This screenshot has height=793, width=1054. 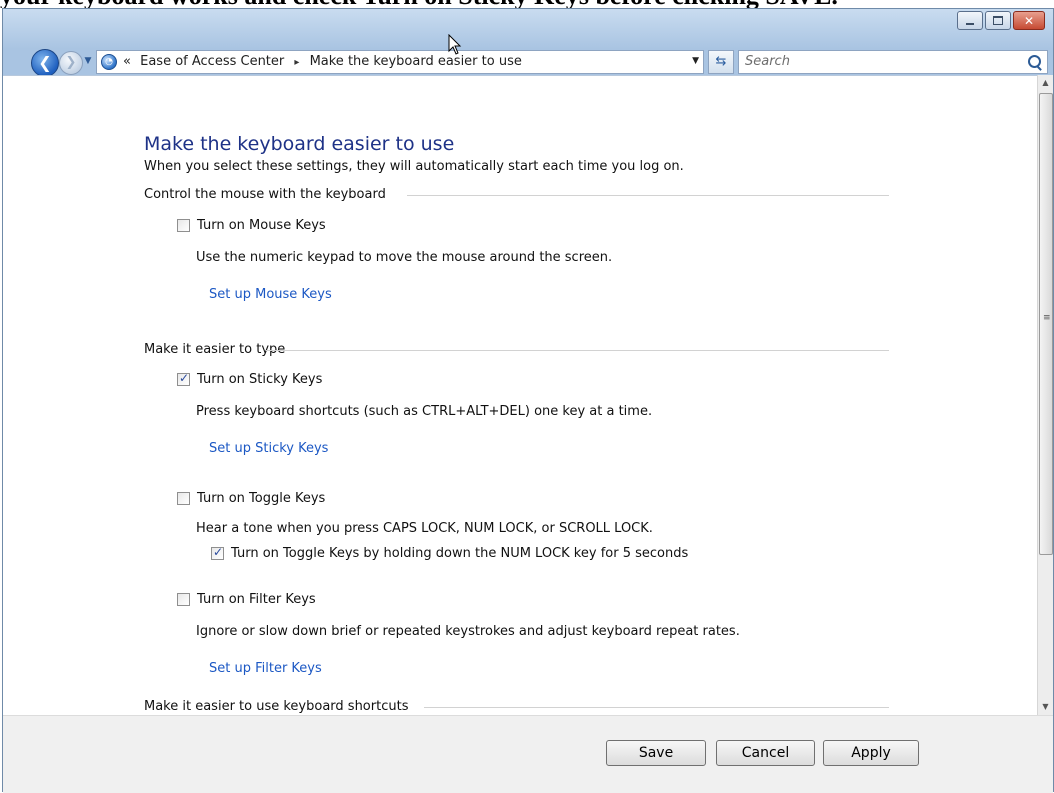 What do you see at coordinates (1047, 318) in the screenshot?
I see `grip-icon: ≡` at bounding box center [1047, 318].